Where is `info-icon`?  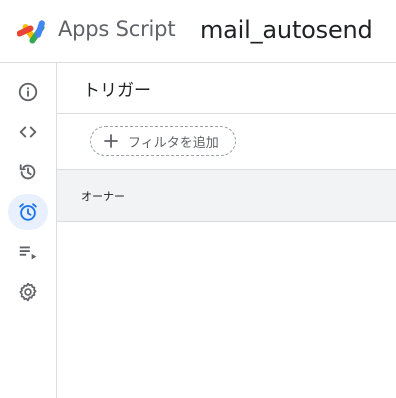 info-icon is located at coordinates (28, 92).